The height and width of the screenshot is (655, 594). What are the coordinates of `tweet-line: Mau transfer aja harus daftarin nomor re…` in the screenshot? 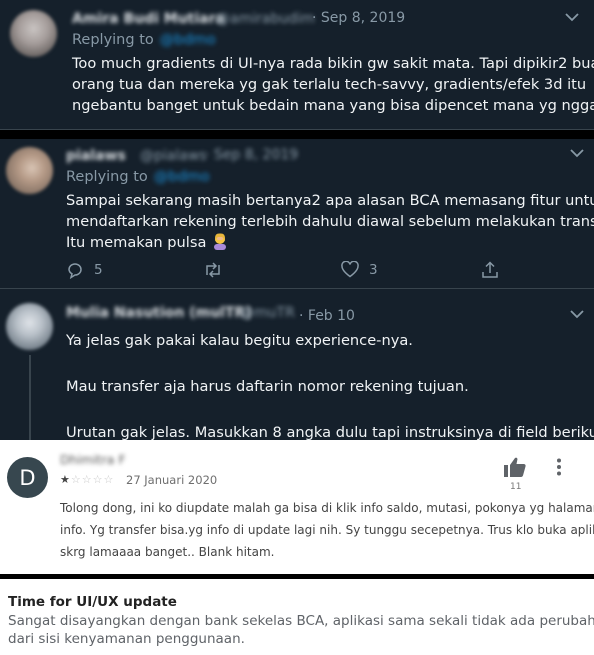 It's located at (267, 386).